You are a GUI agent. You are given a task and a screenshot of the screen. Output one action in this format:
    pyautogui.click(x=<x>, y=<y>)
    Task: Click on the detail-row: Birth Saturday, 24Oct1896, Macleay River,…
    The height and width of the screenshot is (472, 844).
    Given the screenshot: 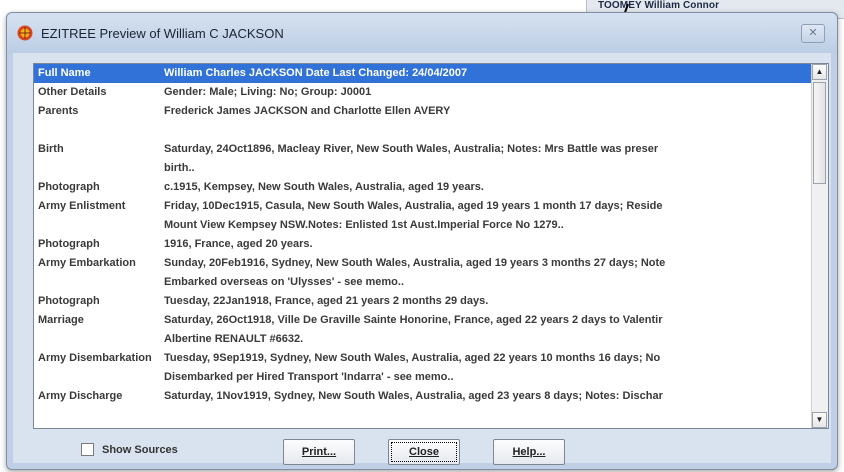 What is the action you would take?
    pyautogui.click(x=423, y=149)
    